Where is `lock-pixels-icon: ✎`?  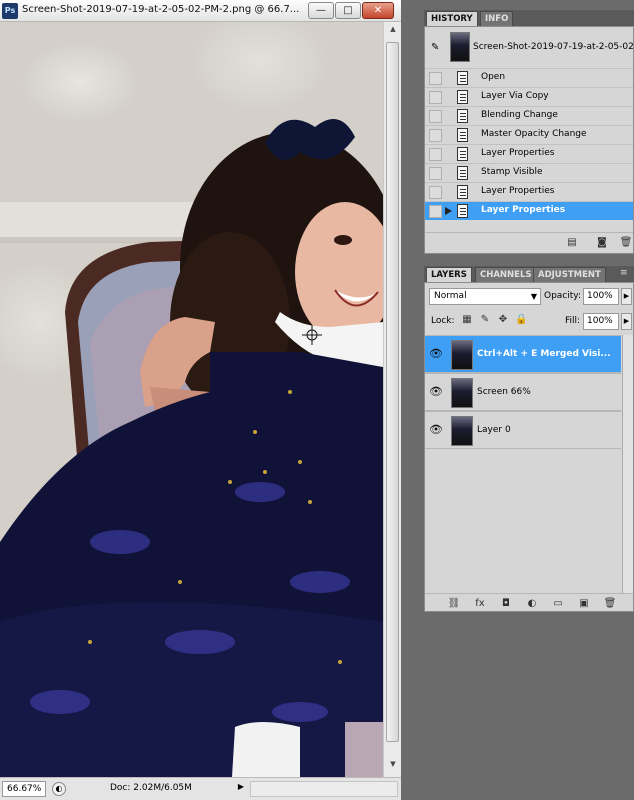 lock-pixels-icon: ✎ is located at coordinates (485, 320).